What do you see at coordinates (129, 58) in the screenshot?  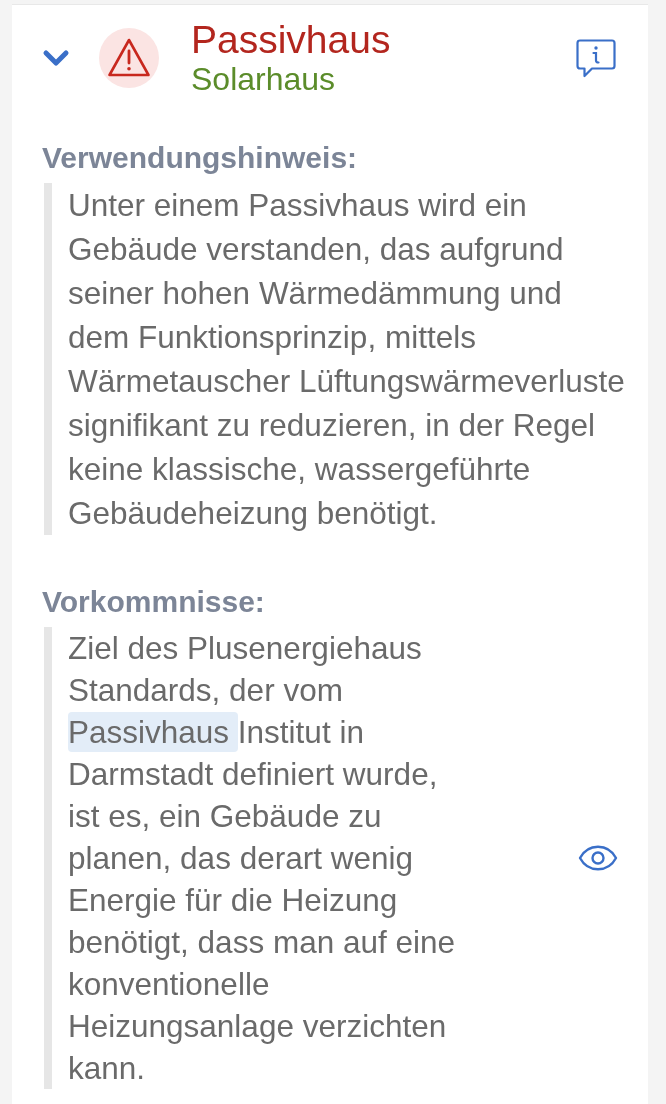 I see `warning-icon` at bounding box center [129, 58].